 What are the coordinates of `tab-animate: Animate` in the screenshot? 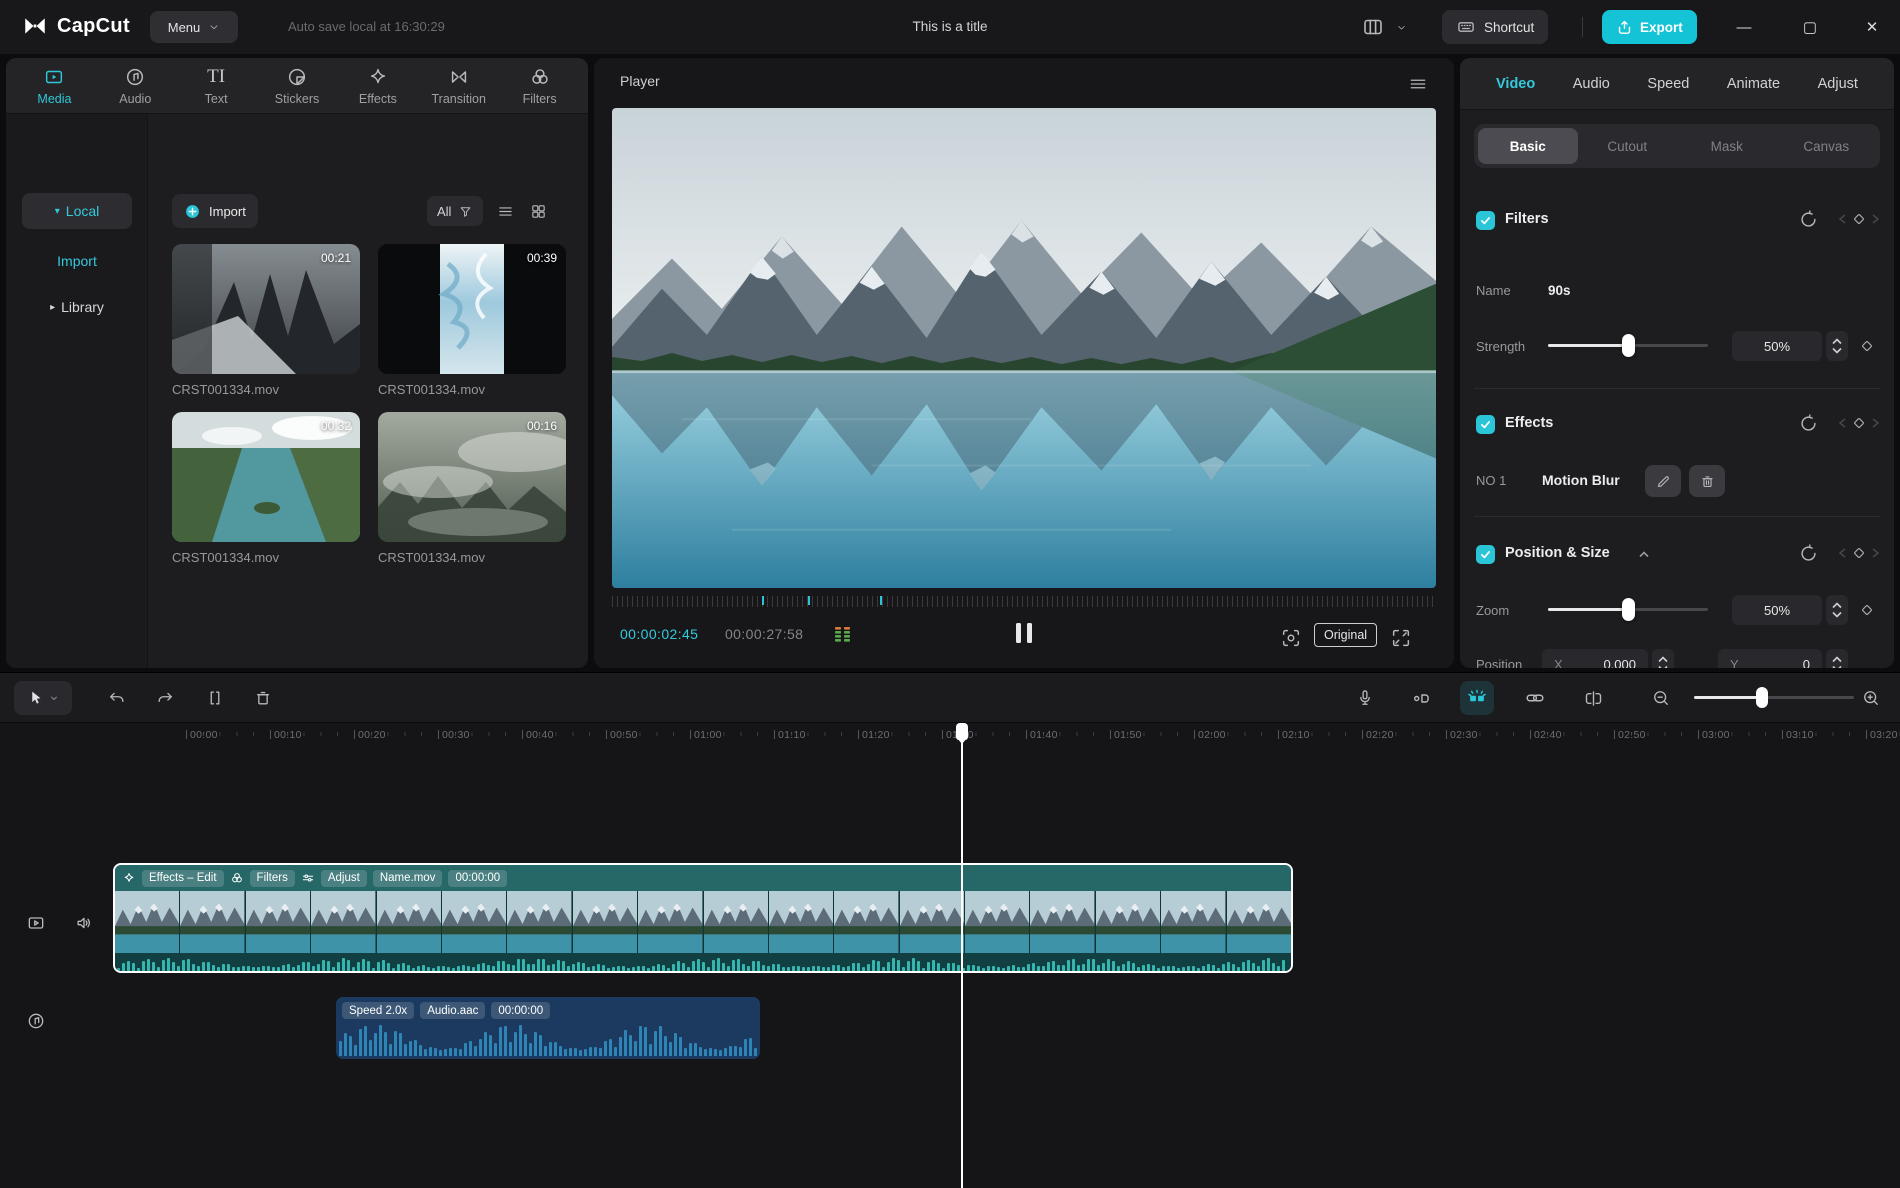 It's located at (1753, 84).